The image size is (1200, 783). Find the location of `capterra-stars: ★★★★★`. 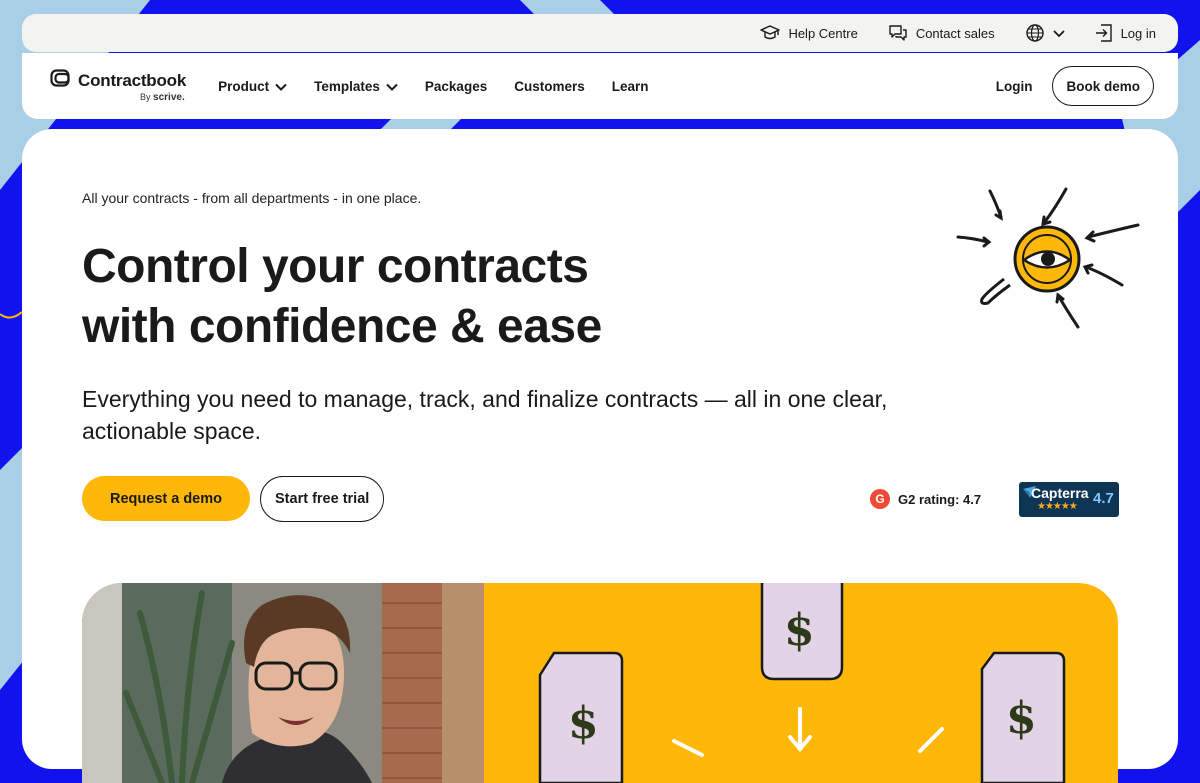

capterra-stars: ★★★★★ is located at coordinates (1057, 506).